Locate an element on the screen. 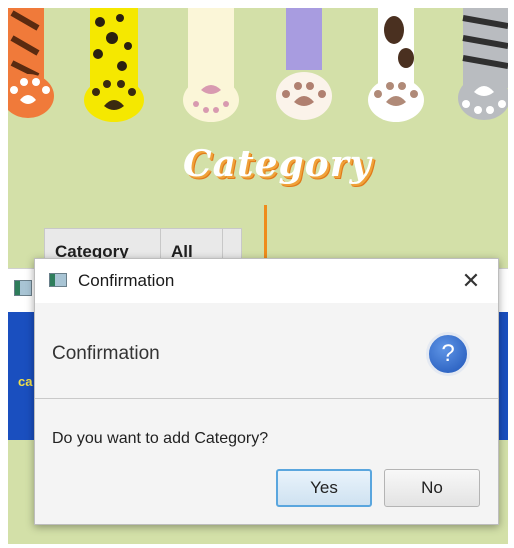 The height and width of the screenshot is (548, 514). dialog-header-text: Confirmation is located at coordinates (106, 353).